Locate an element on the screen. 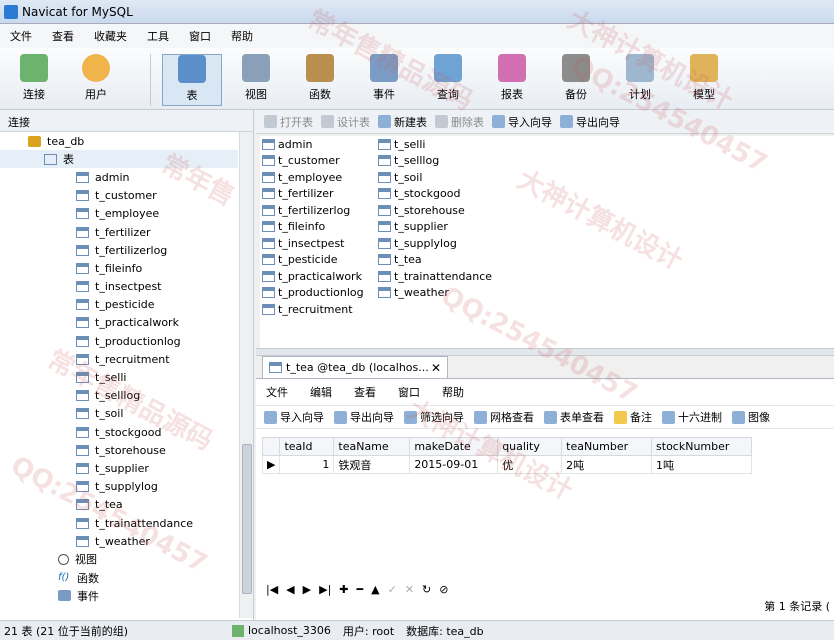 Image resolution: width=834 pixels, height=640 pixels. menu-window: 窗口 is located at coordinates (200, 36).